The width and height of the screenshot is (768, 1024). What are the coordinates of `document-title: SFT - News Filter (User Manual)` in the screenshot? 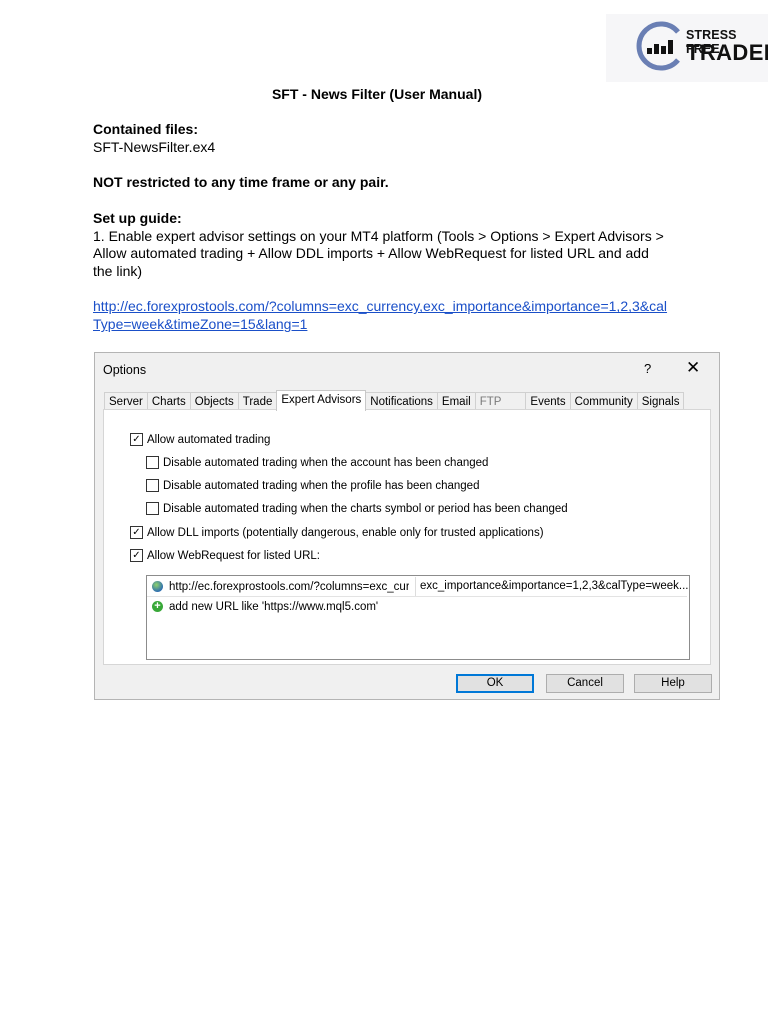 It's located at (377, 94).